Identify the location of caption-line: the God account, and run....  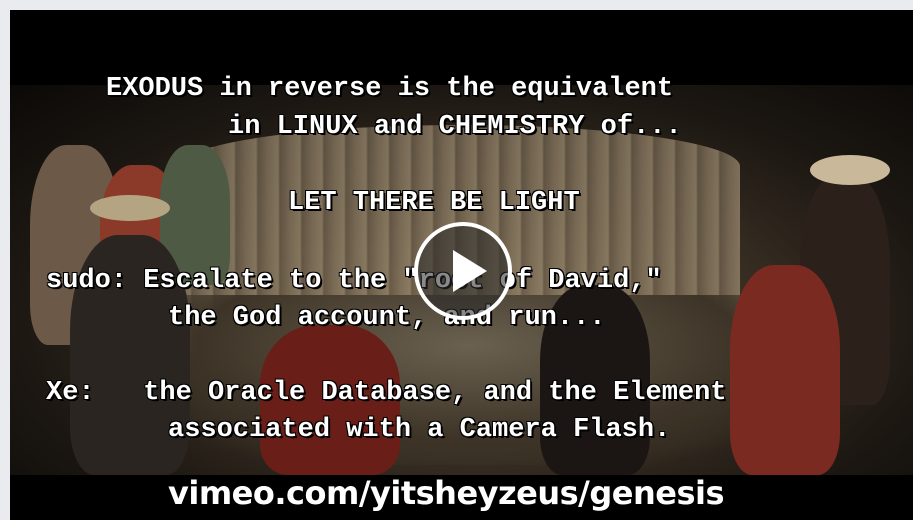
(387, 318).